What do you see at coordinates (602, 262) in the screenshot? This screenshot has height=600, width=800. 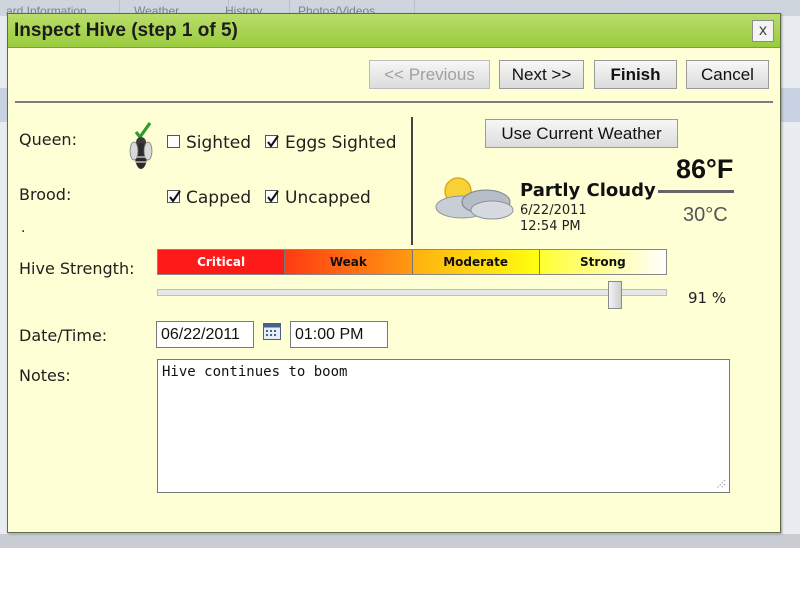 I see `strength-segment-strong: Strong` at bounding box center [602, 262].